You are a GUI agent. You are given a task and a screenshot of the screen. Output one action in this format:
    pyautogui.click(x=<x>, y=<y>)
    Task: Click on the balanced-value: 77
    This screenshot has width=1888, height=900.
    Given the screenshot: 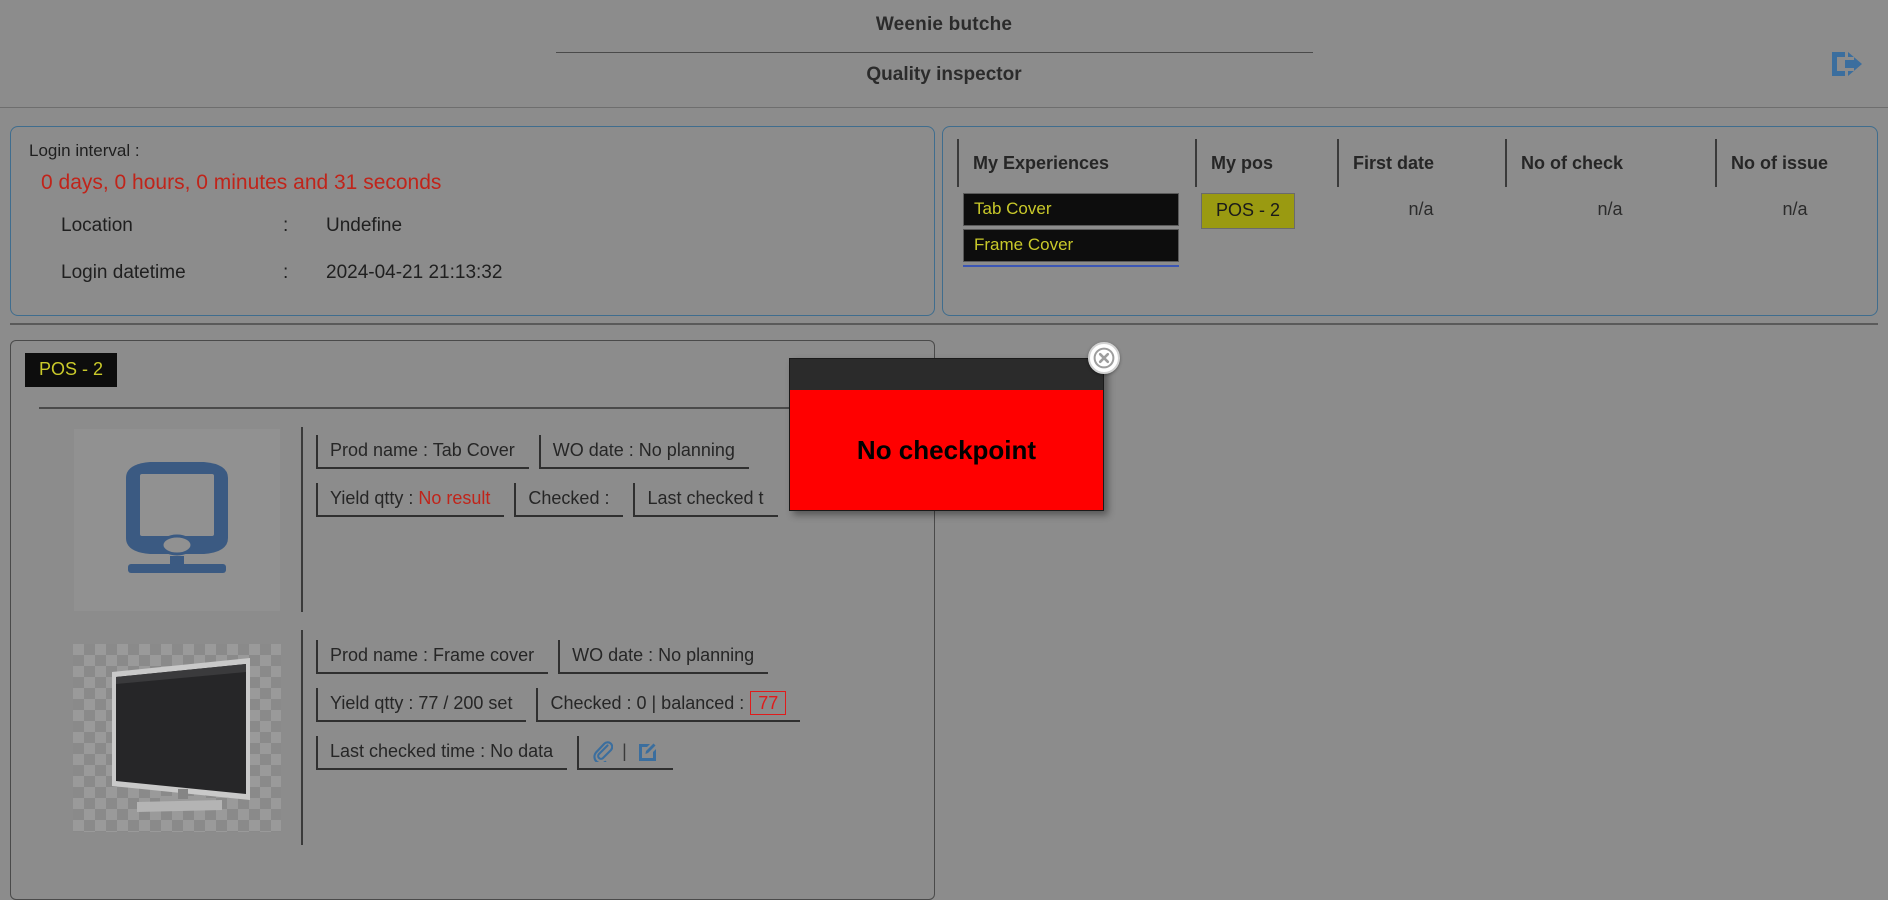 What is the action you would take?
    pyautogui.click(x=768, y=703)
    